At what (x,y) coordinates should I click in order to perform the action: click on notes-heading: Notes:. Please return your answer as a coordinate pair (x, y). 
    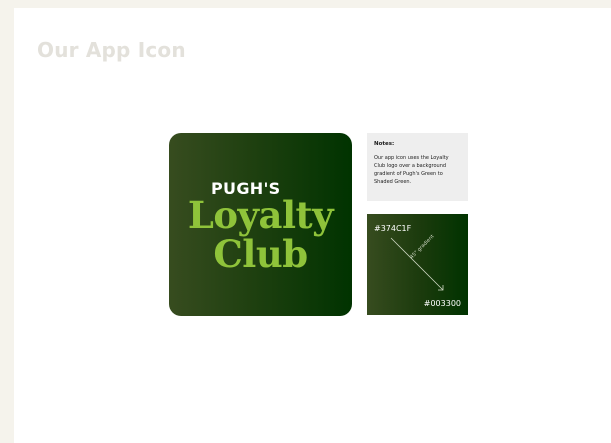
    Looking at the image, I should click on (384, 144).